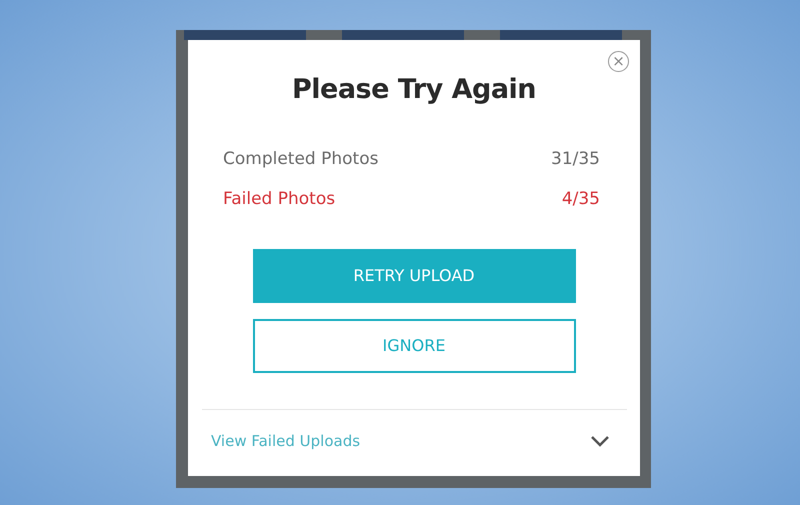  Describe the element at coordinates (414, 90) in the screenshot. I see `dialog-title: Please Try Again` at that location.